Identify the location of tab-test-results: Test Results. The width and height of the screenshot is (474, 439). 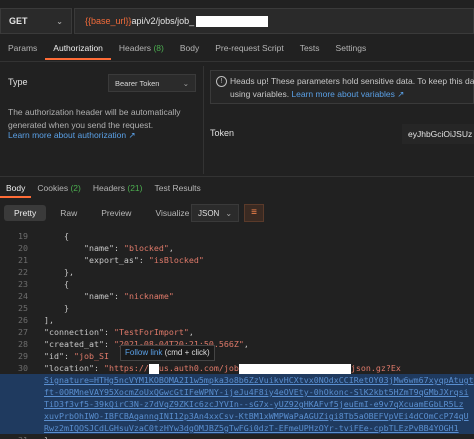
(178, 189).